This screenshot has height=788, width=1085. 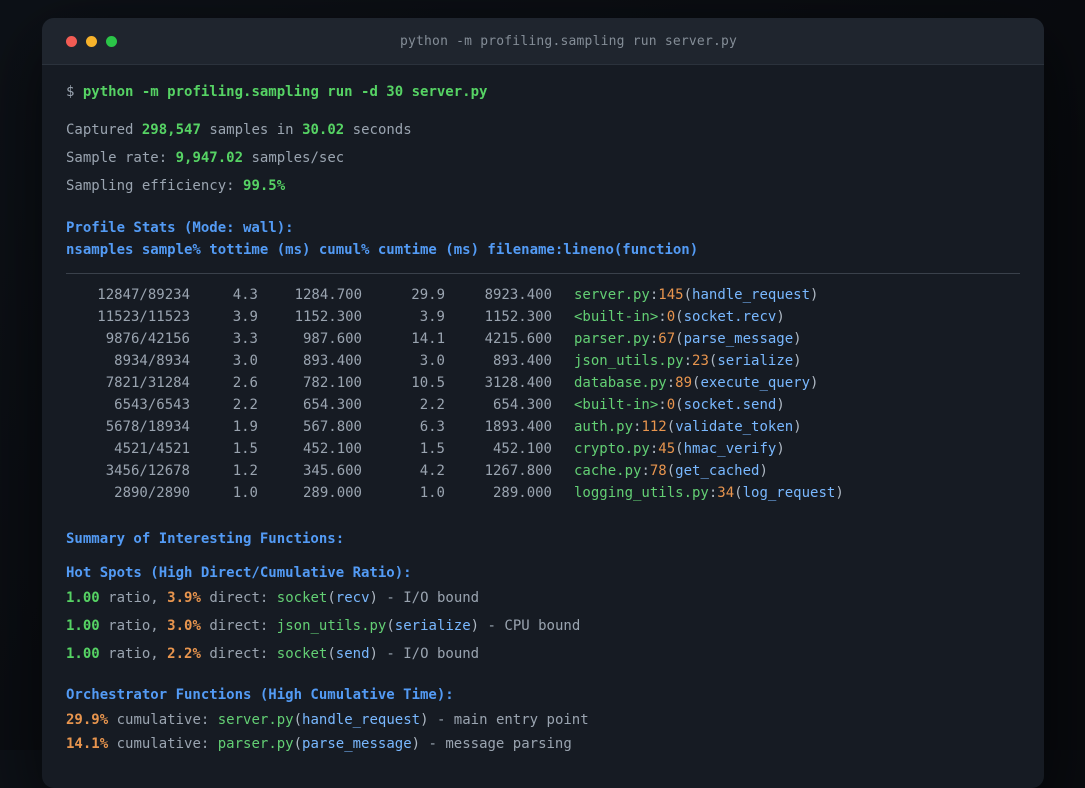 What do you see at coordinates (612, 449) in the screenshot?
I see `file-name: crypto.py` at bounding box center [612, 449].